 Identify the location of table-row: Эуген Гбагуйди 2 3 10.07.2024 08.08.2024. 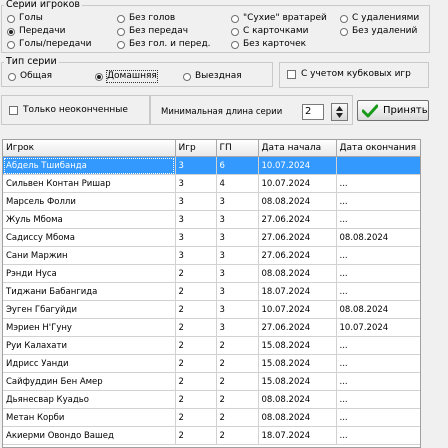
(211, 309).